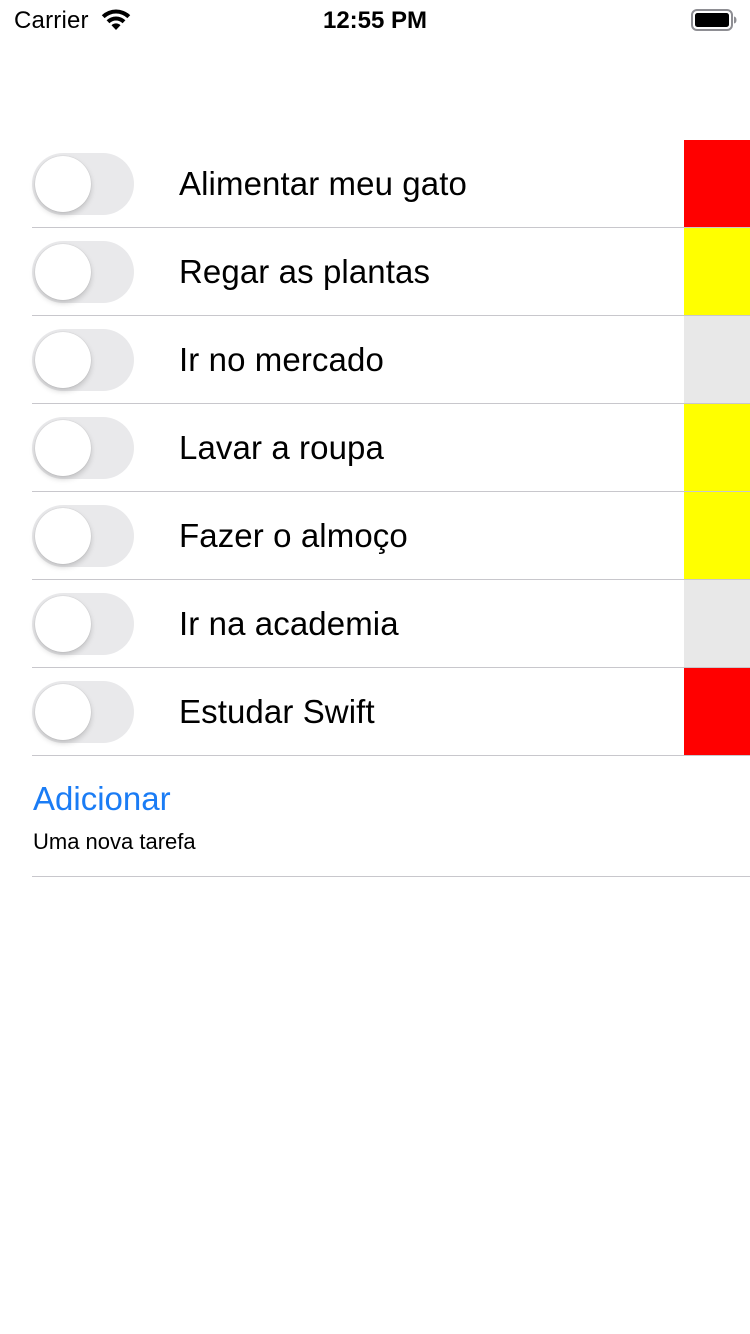  I want to click on task-row-6: Ir na academia, so click(375, 624).